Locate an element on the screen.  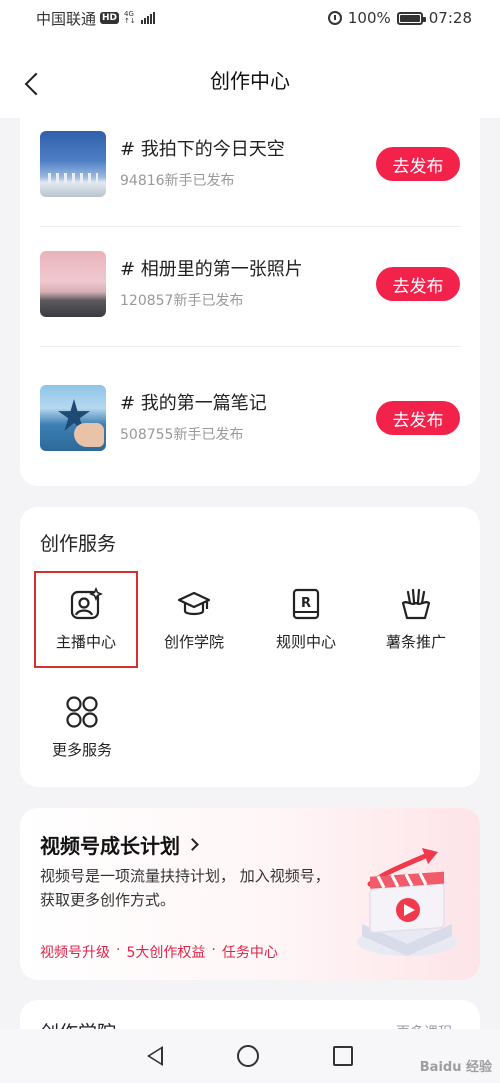
service-label: 创作学院 is located at coordinates (193, 642).